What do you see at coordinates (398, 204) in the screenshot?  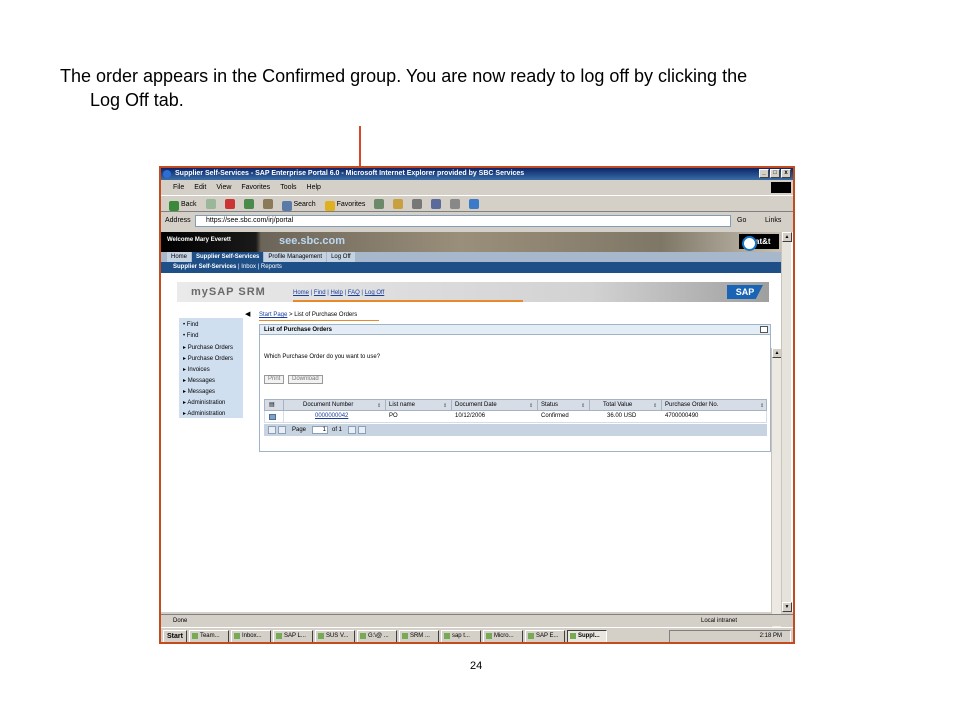 I see `mail-icon` at bounding box center [398, 204].